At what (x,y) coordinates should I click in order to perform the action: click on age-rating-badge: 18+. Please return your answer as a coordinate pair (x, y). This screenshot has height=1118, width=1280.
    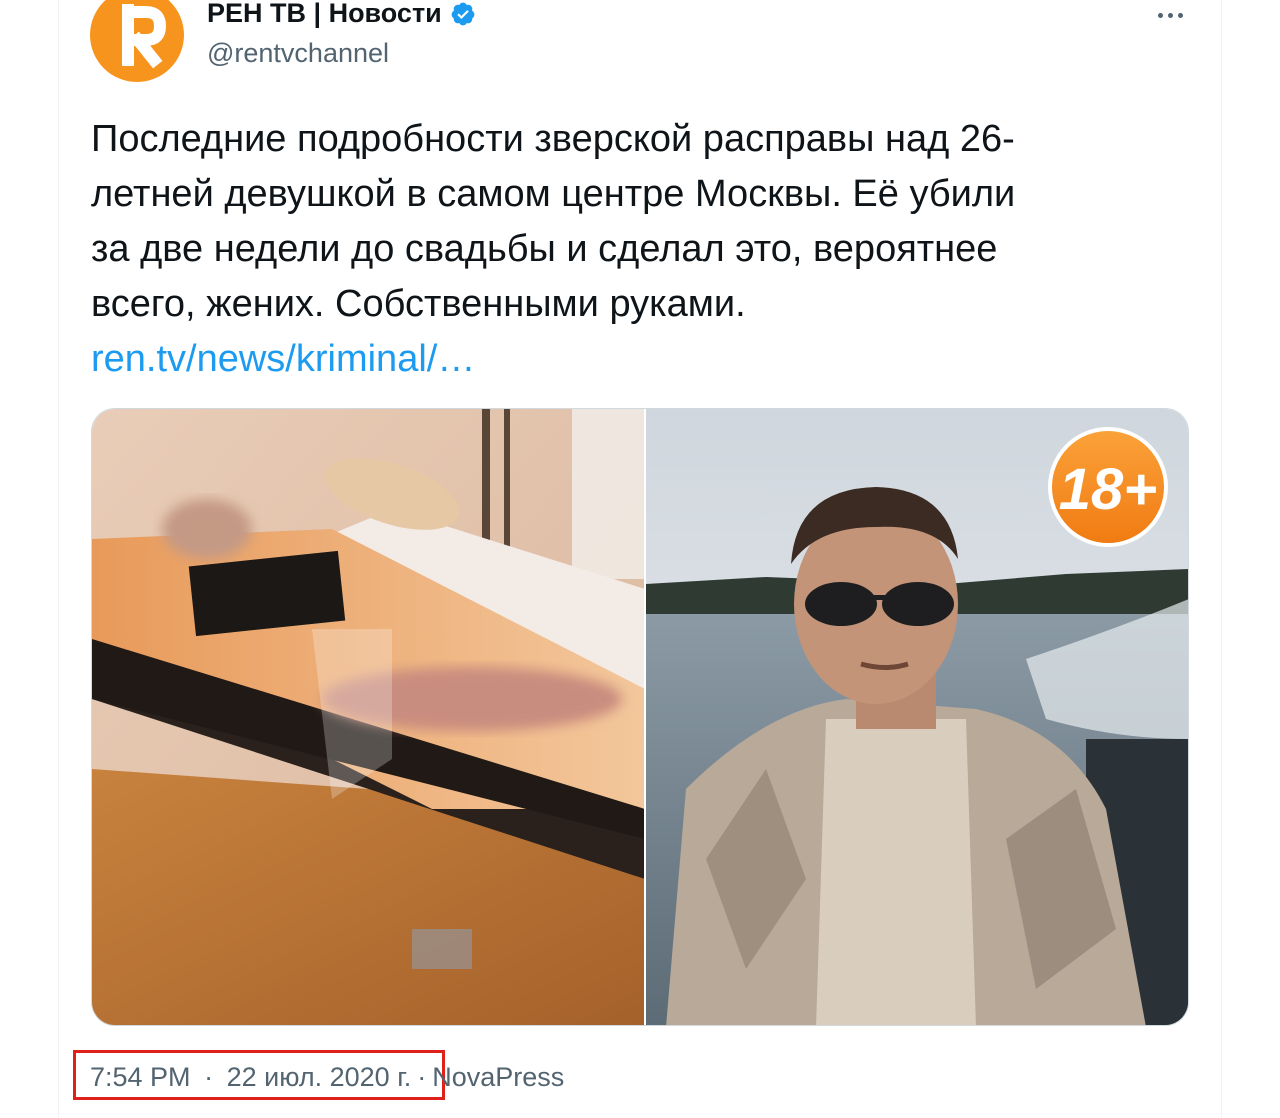
    Looking at the image, I should click on (1108, 489).